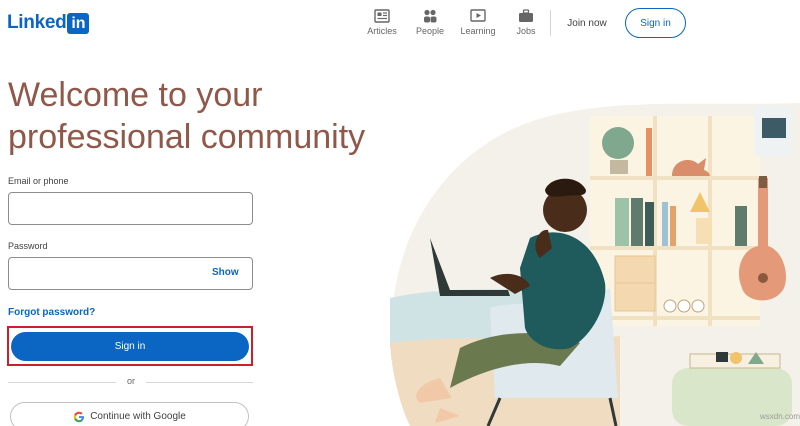  I want to click on logo-in-box: in, so click(78, 23).